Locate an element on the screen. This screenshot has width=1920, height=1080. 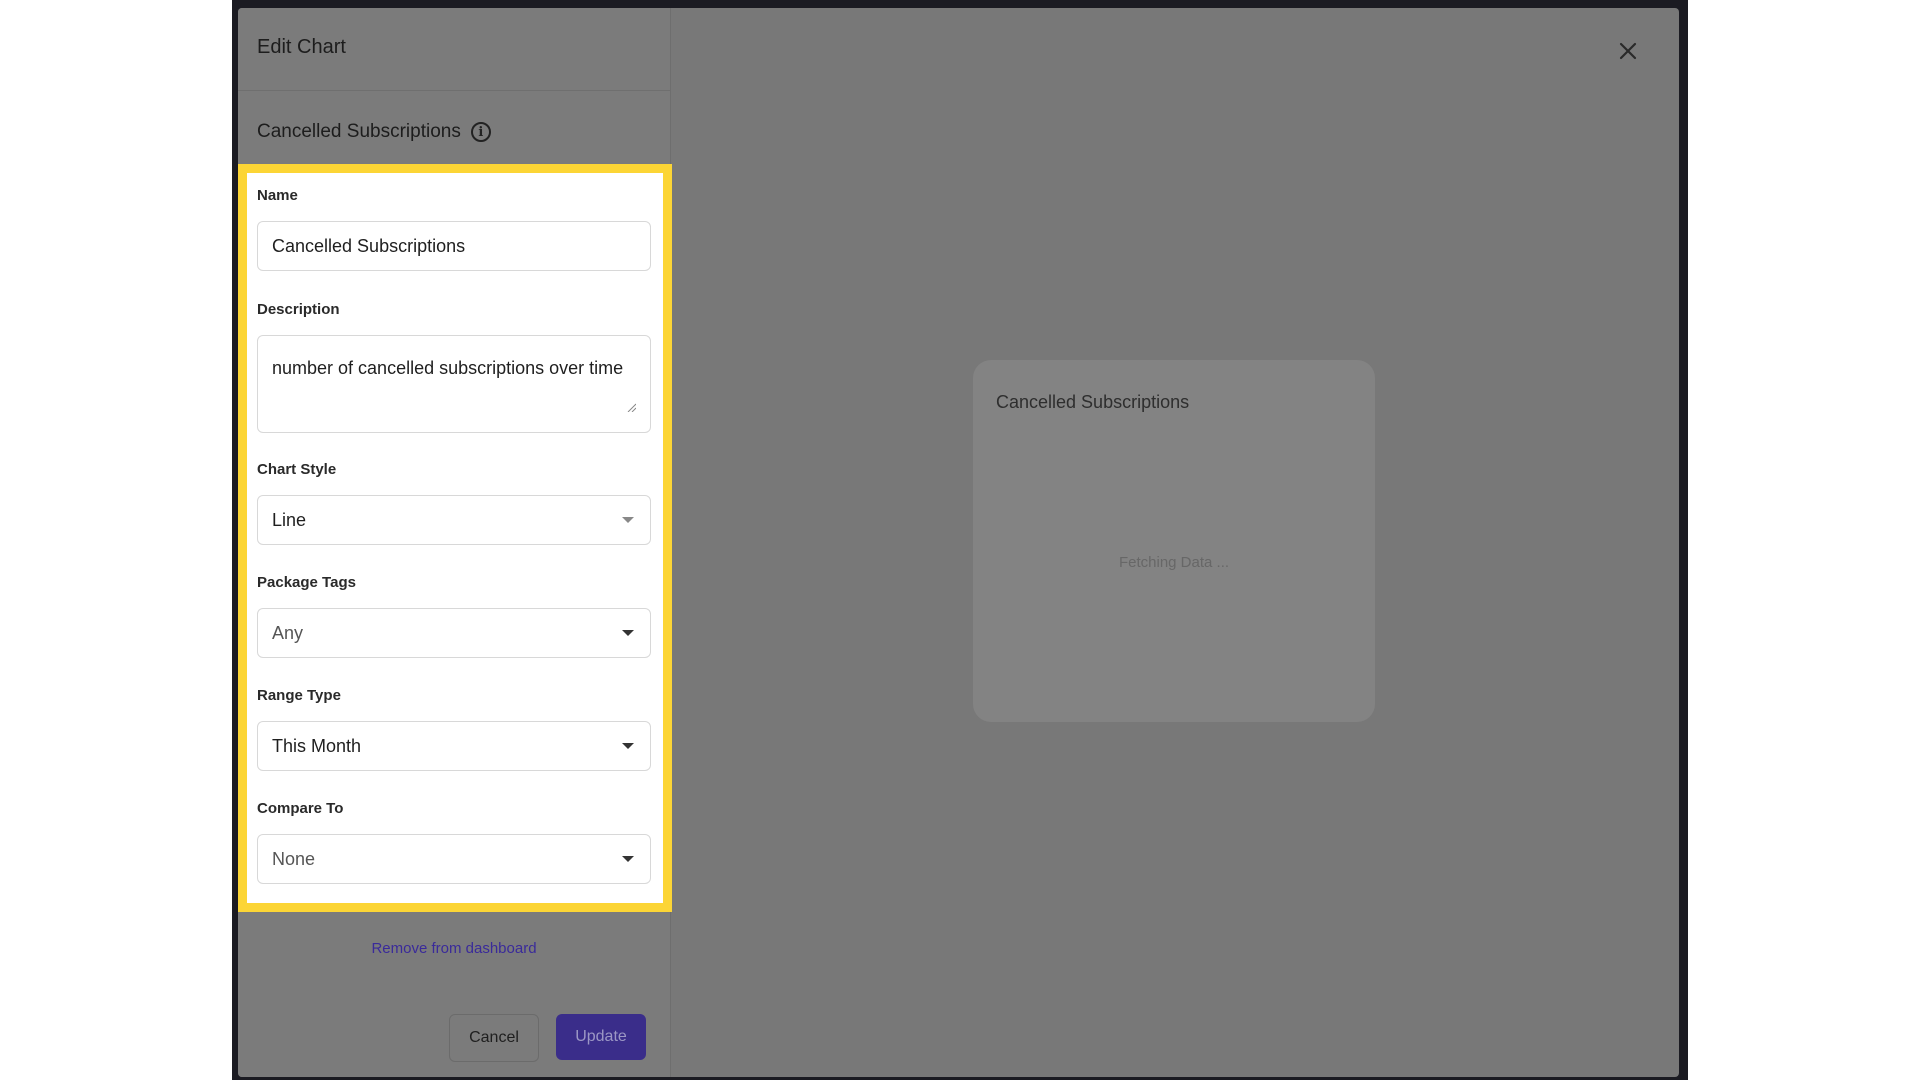
modal-title: Edit Chart is located at coordinates (301, 47).